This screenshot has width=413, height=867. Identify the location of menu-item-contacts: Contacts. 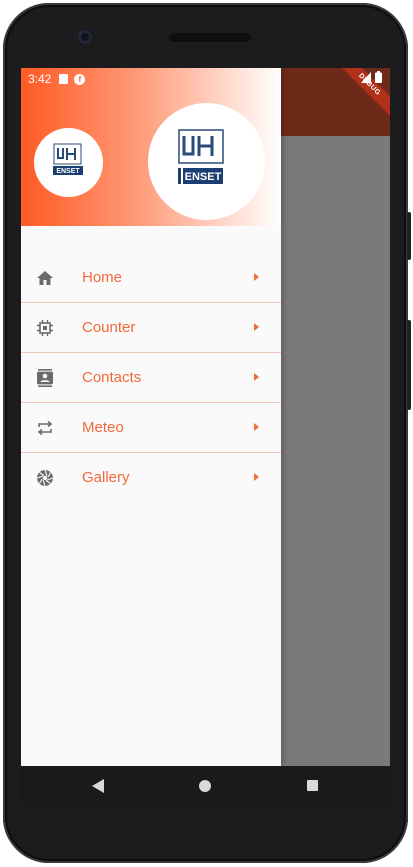
(151, 378).